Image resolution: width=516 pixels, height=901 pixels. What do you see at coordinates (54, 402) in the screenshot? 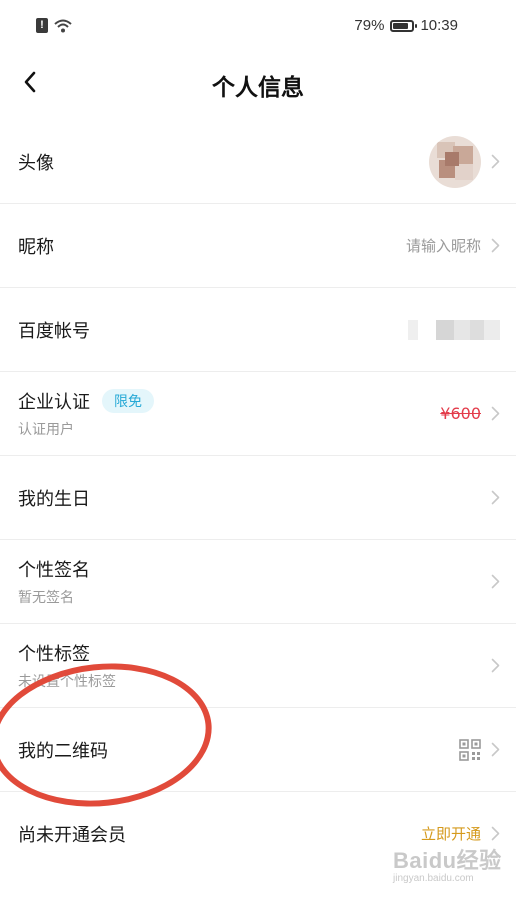
I see `row-label: 企业认证` at bounding box center [54, 402].